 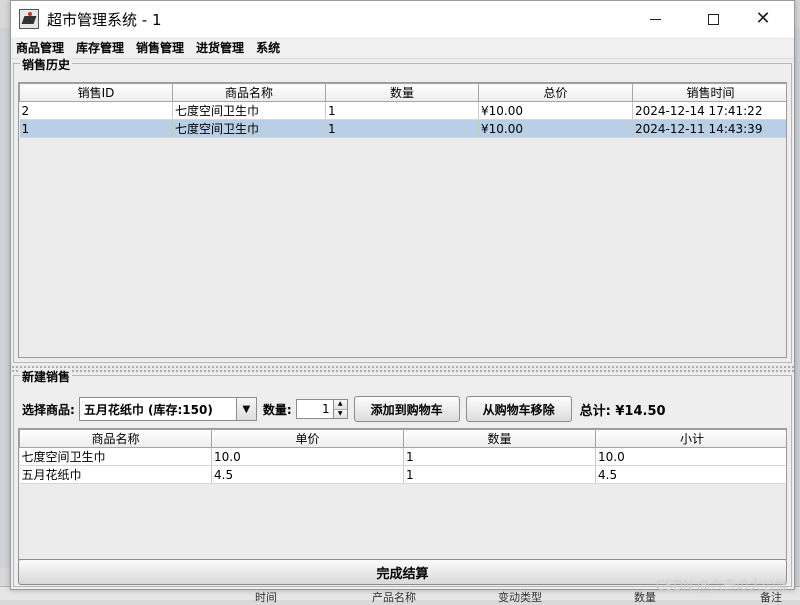 I want to click on table-header-row: 销售ID 商品名称 数量 总价 销售时间, so click(x=402, y=92).